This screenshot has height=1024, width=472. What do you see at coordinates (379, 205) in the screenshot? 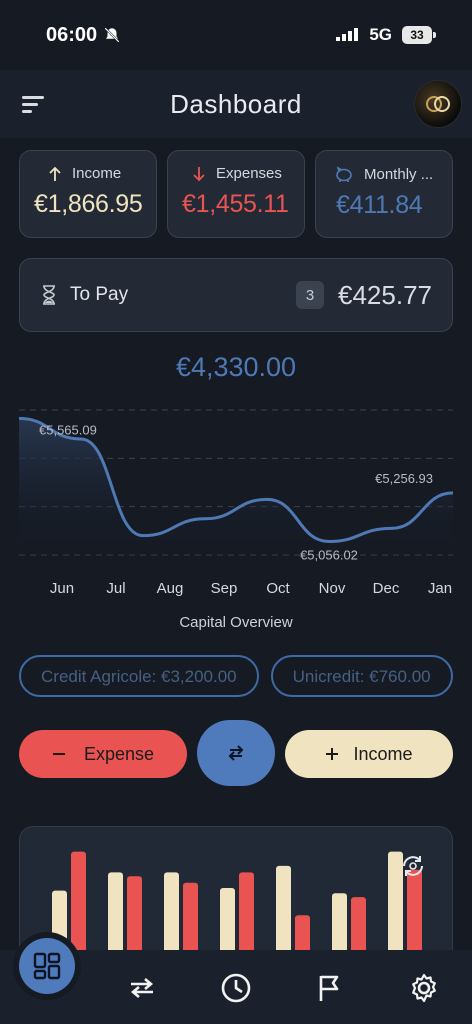
I see `monthly-value: €411.84` at bounding box center [379, 205].